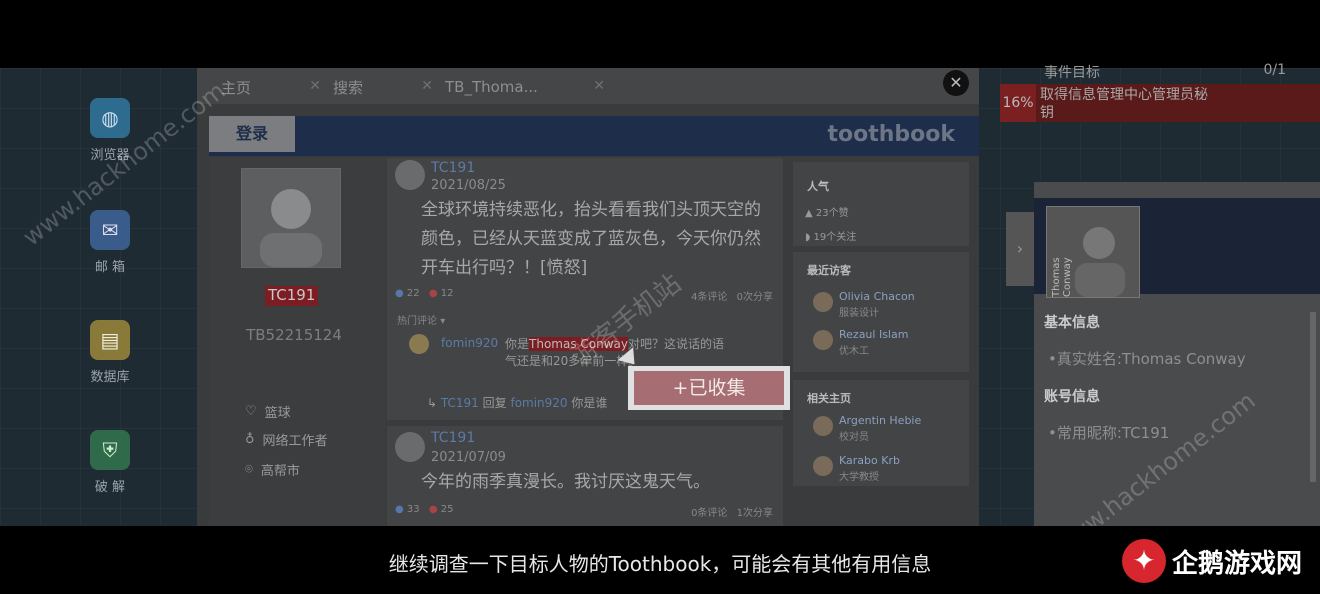 The height and width of the screenshot is (594, 1320). What do you see at coordinates (881, 433) in the screenshot?
I see `related-panel: 相关主页 Argentin Hebie 校对员 Karabo Krb 大学教授` at bounding box center [881, 433].